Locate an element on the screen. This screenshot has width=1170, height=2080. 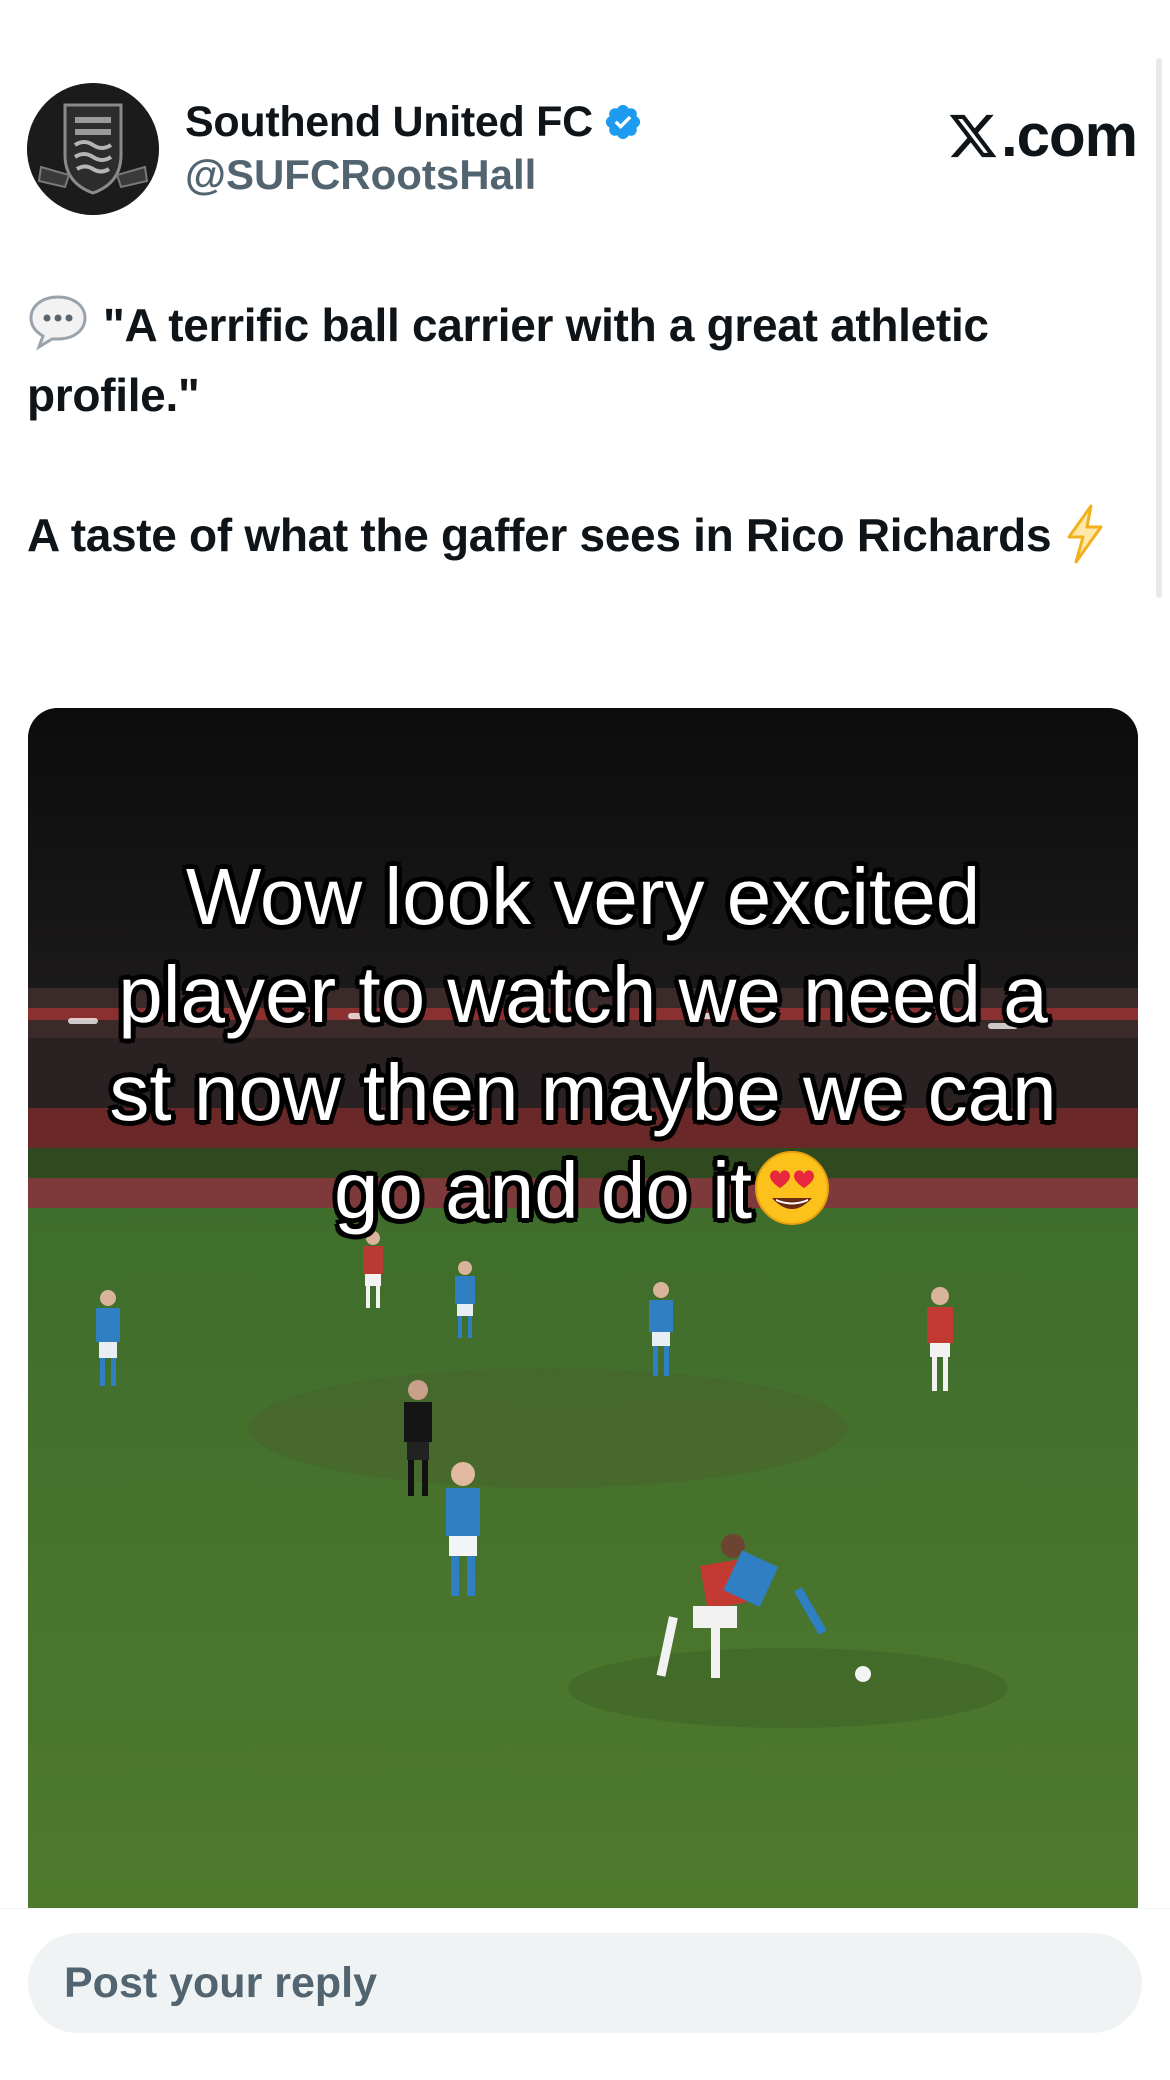
source-brand: .com is located at coordinates (1042, 135).